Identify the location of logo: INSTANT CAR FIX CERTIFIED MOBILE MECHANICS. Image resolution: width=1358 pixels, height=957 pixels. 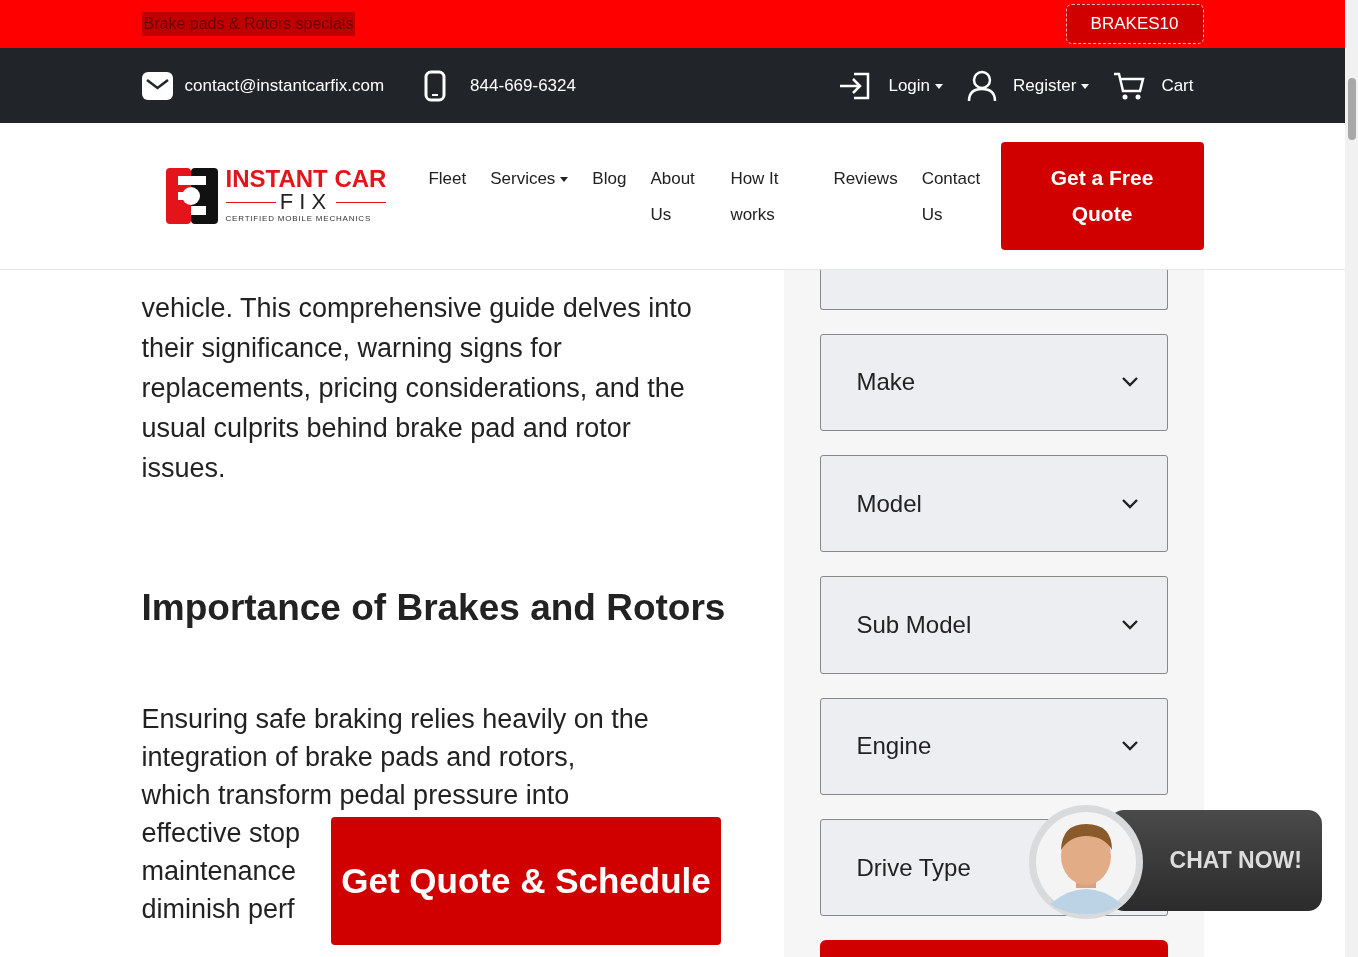
(276, 196).